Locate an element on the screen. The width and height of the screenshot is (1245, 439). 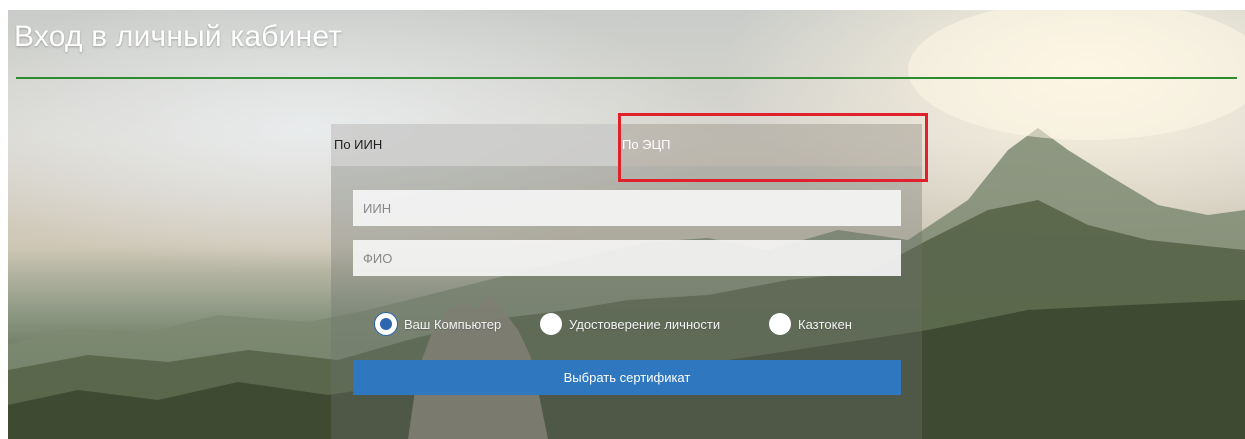
iin-input is located at coordinates (627, 208).